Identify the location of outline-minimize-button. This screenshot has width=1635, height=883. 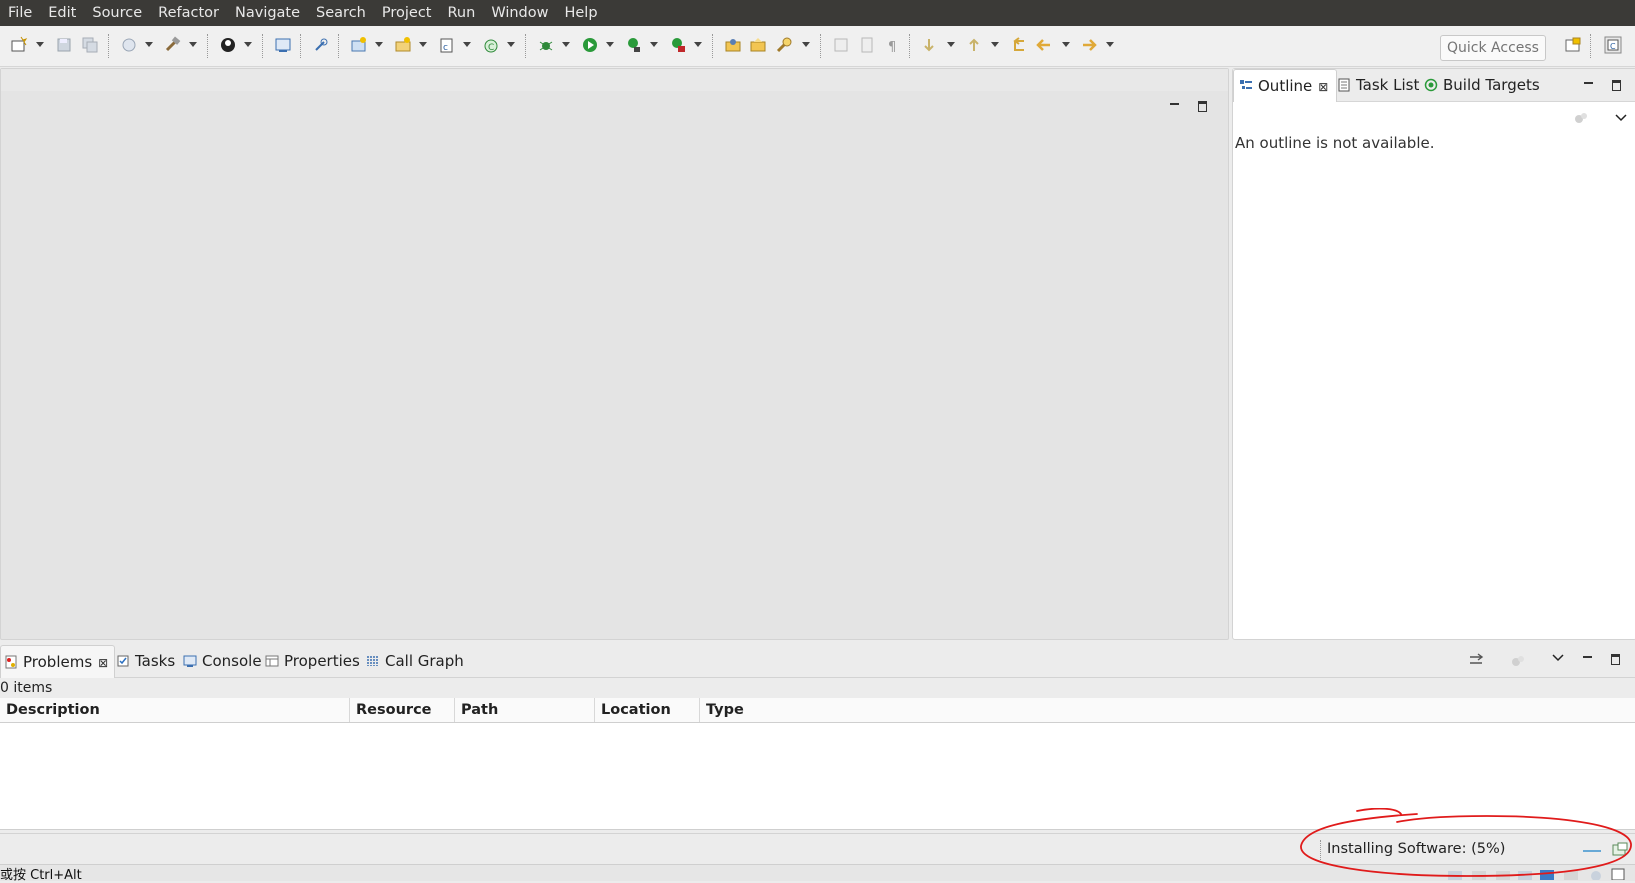
(1589, 83).